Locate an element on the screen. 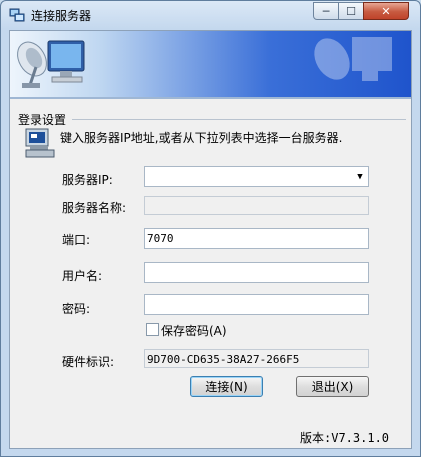  version-text: 版本:V7.3.1.0 is located at coordinates (345, 438).